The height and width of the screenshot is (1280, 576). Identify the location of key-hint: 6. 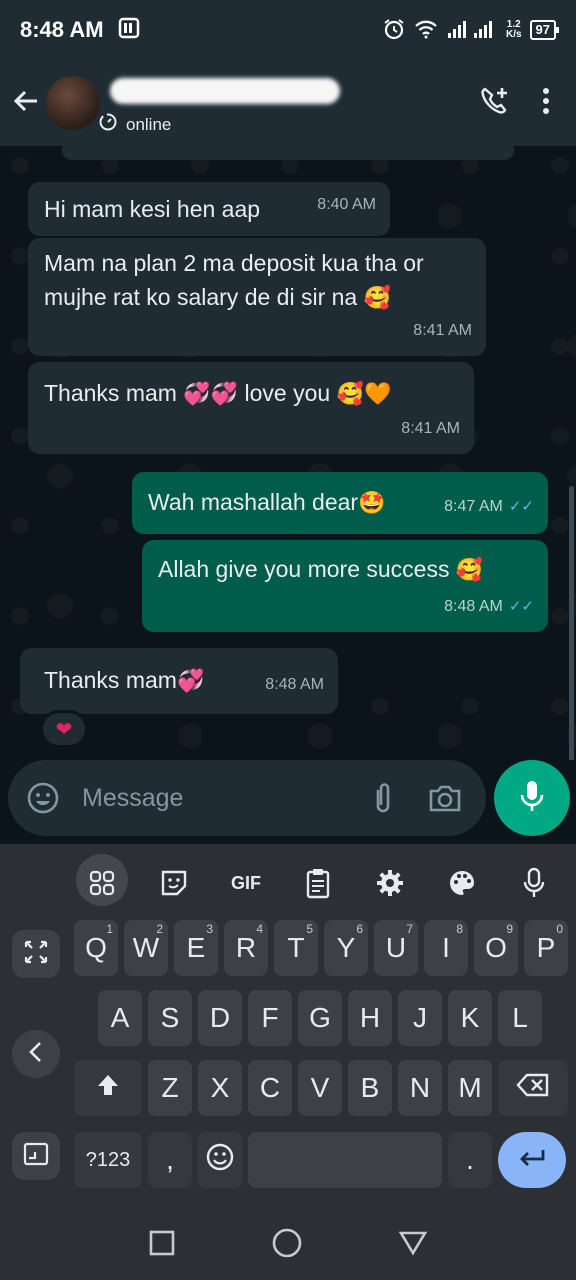
(359, 929).